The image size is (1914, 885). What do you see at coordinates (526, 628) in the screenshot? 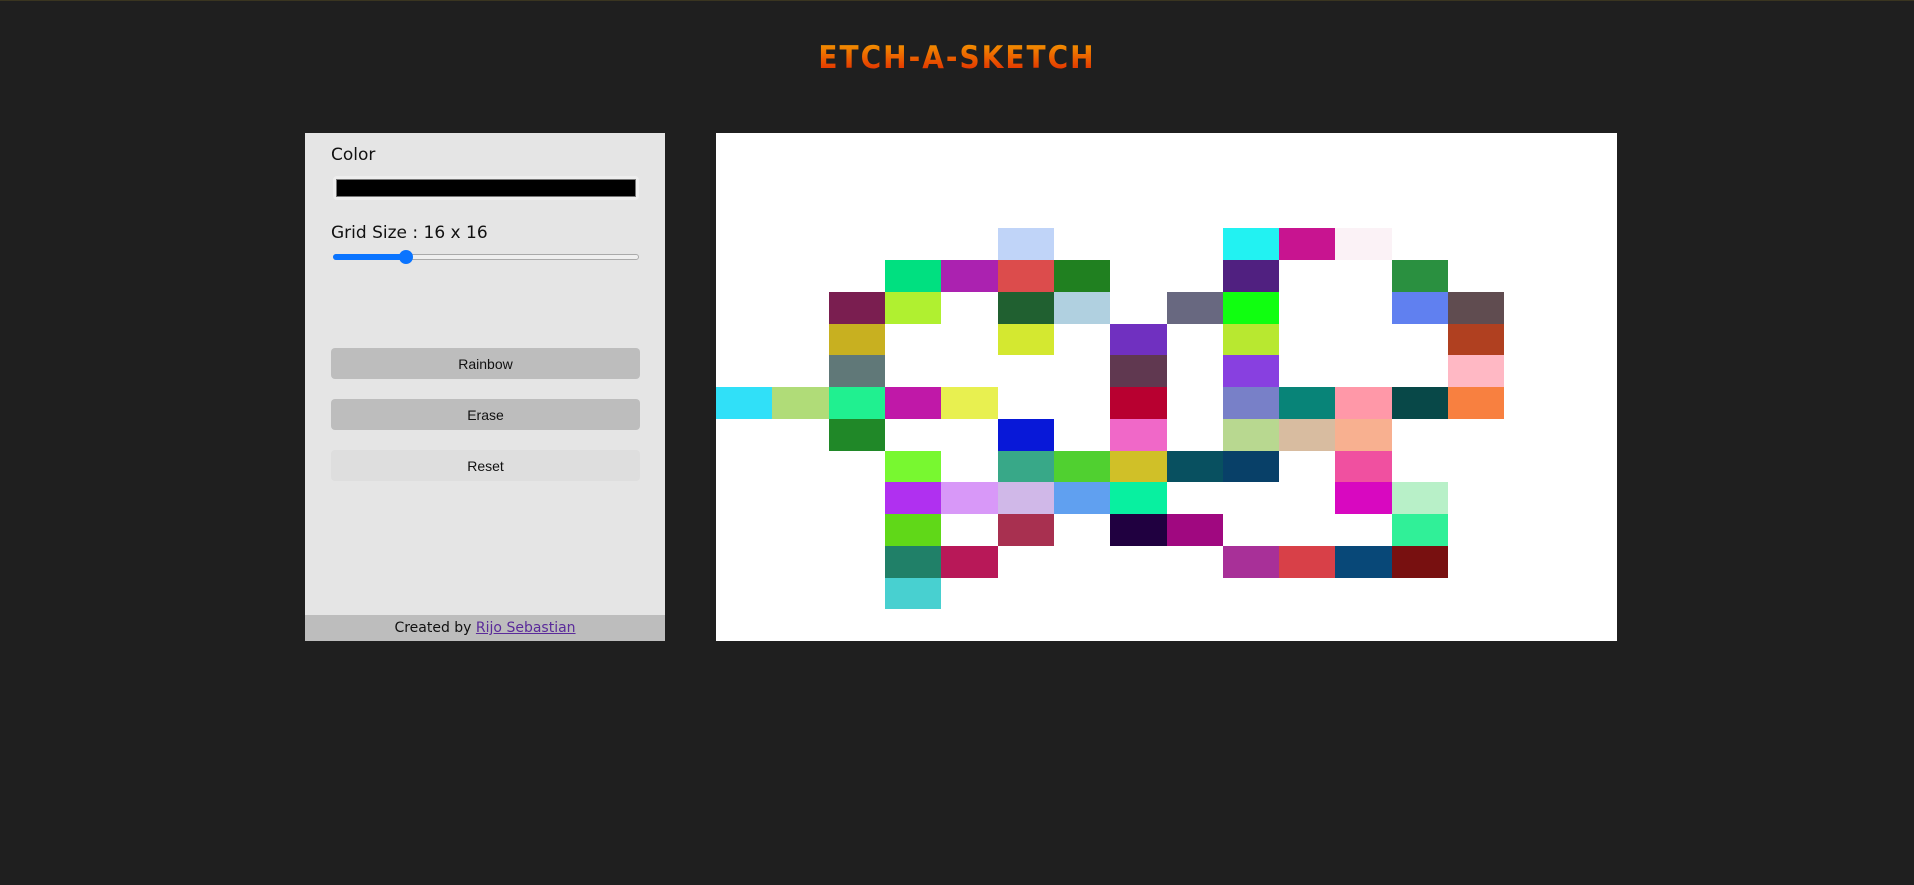
I see `author-link: Rijo Sebastian` at bounding box center [526, 628].